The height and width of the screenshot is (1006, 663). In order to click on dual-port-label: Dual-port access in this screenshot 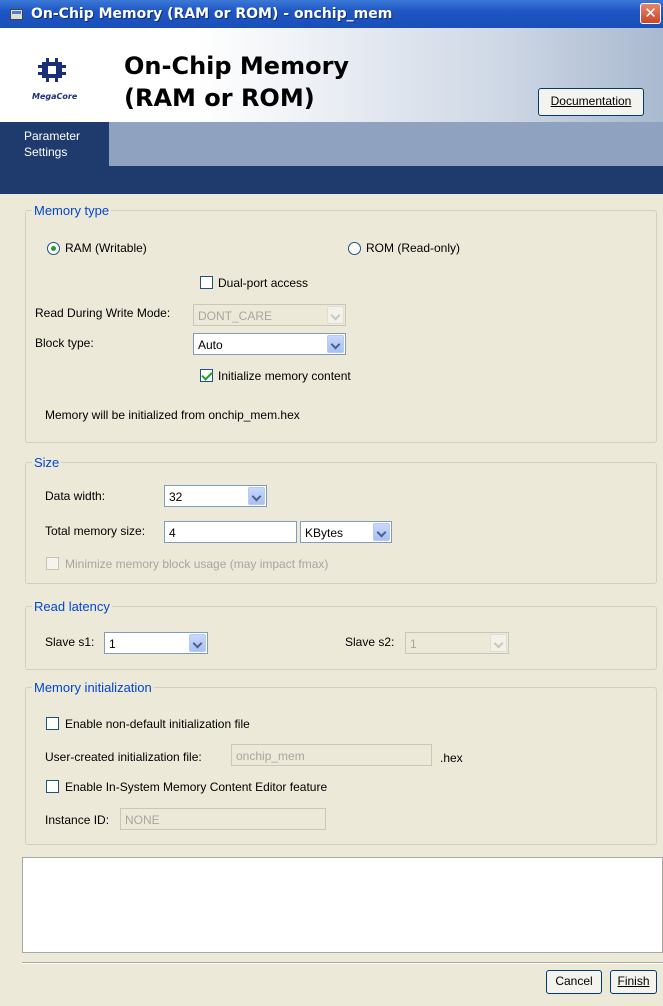, I will do `click(263, 283)`.